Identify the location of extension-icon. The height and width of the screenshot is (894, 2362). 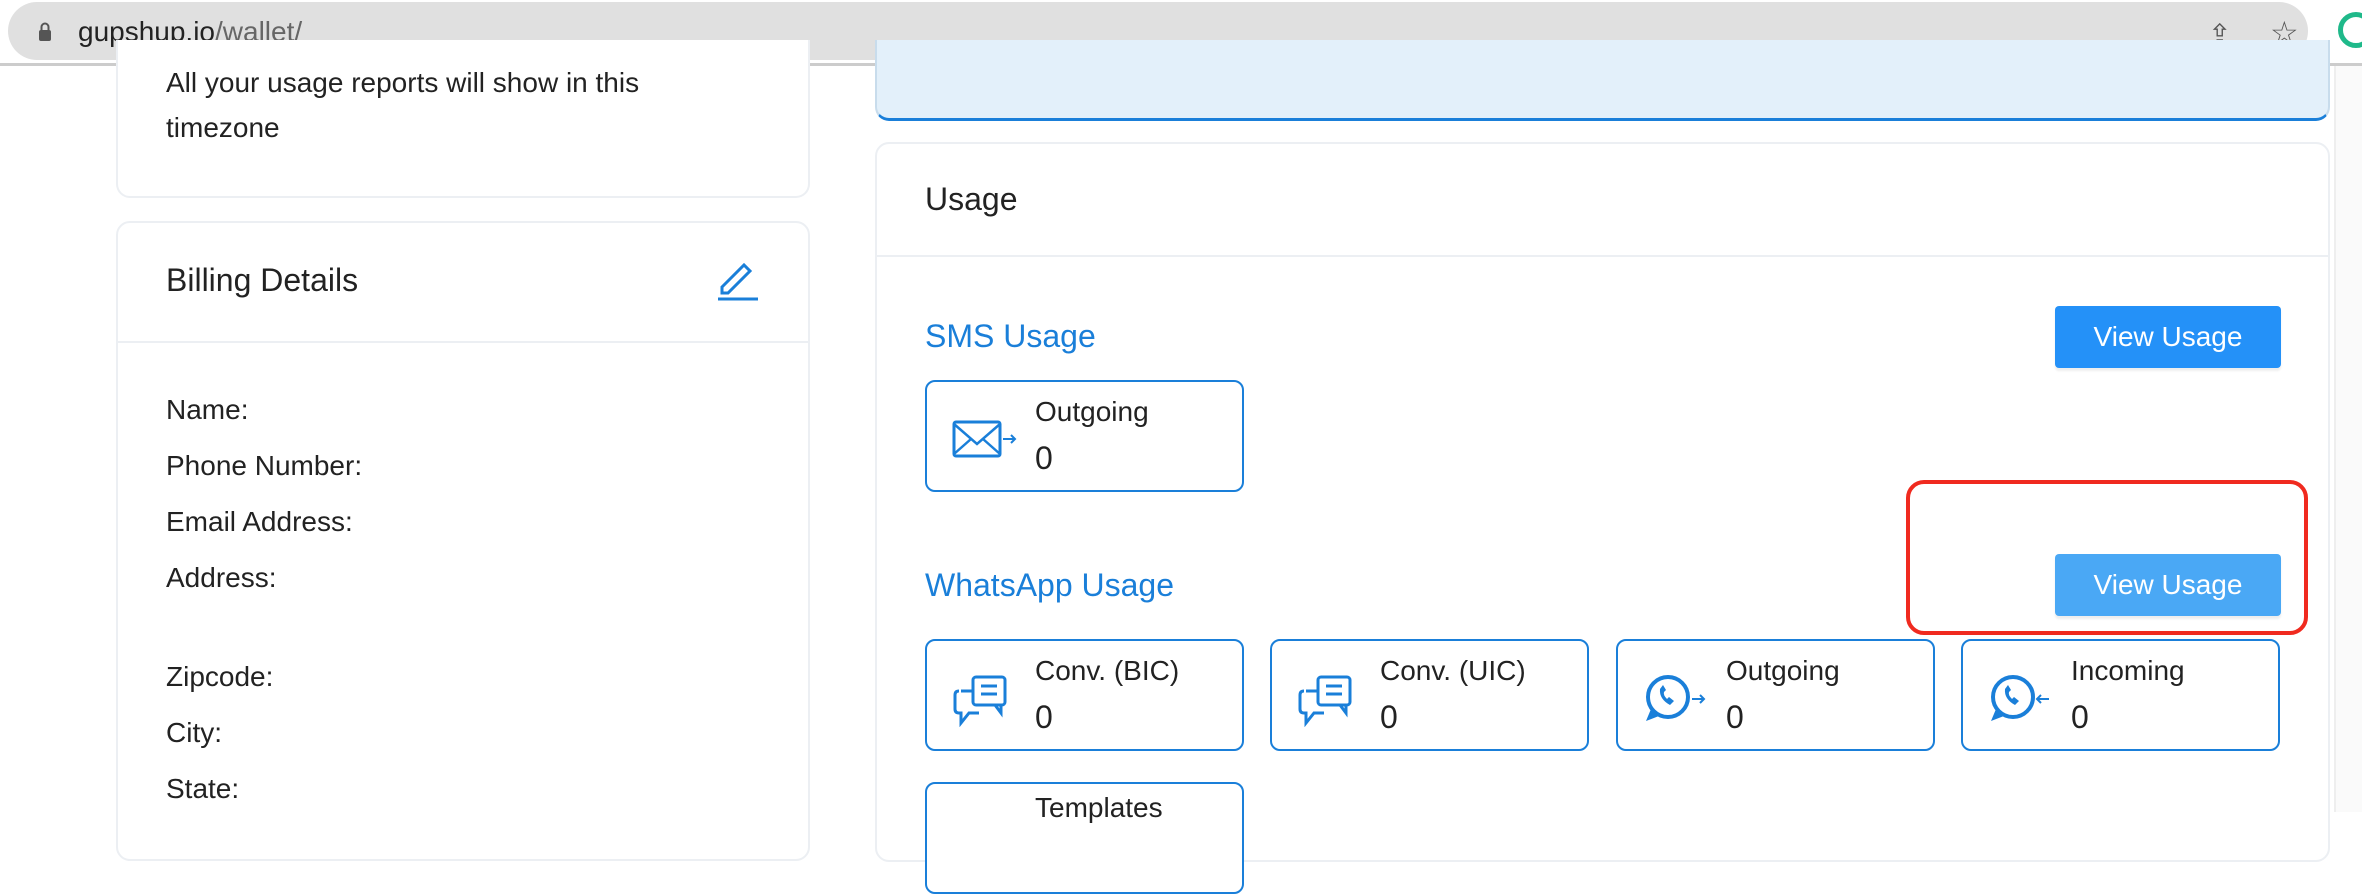
(2350, 30).